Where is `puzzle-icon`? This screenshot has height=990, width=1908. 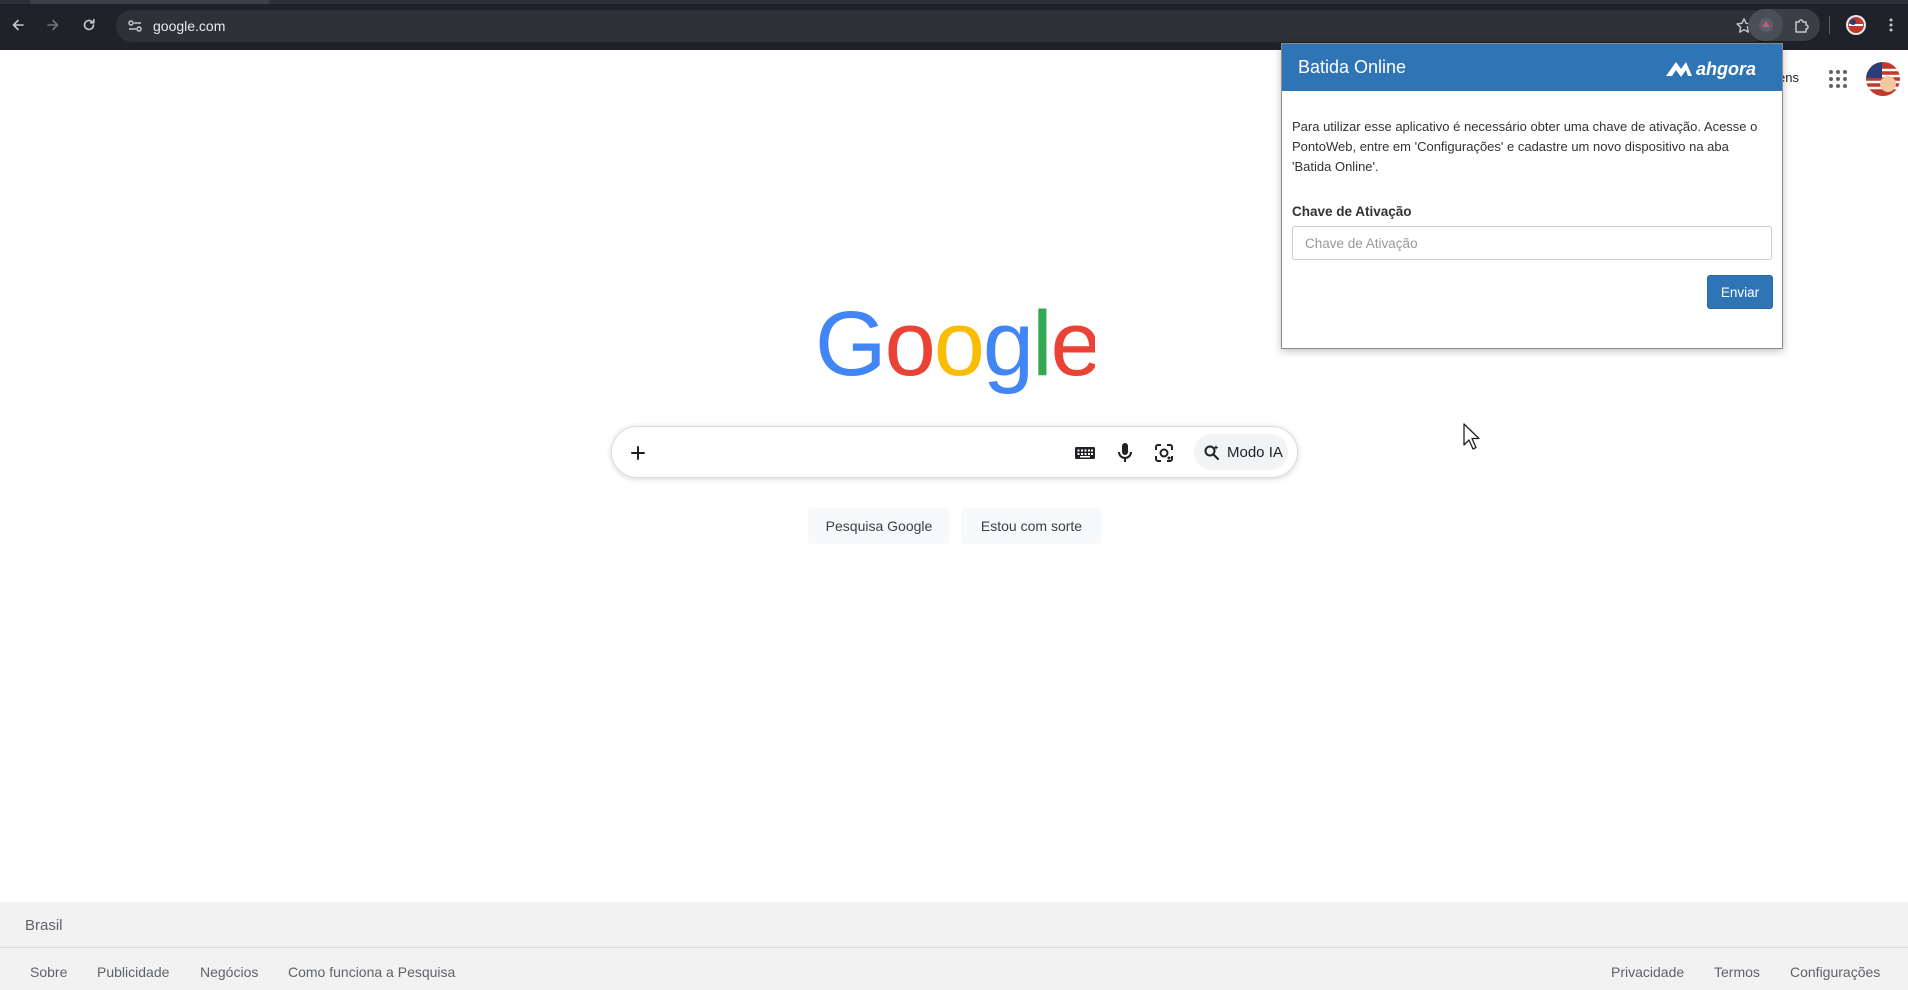 puzzle-icon is located at coordinates (1802, 26).